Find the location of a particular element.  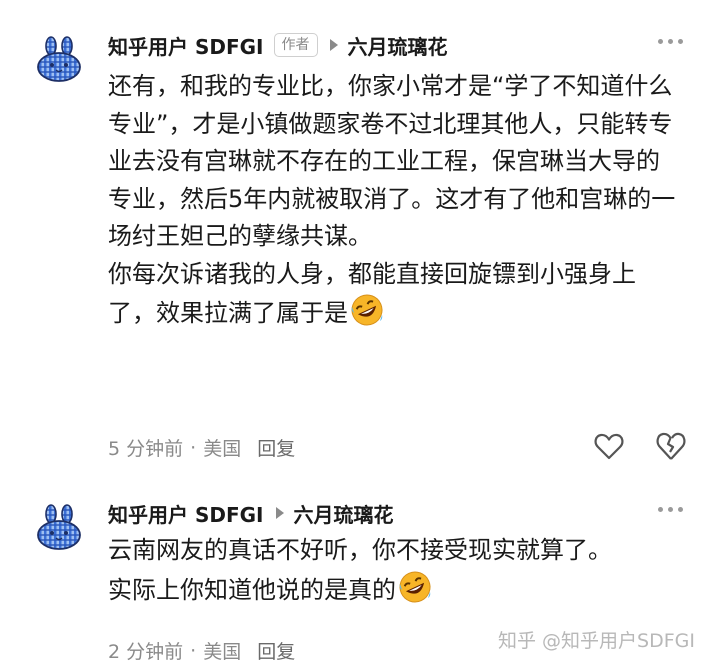

author-badge: 作者 is located at coordinates (295, 45).